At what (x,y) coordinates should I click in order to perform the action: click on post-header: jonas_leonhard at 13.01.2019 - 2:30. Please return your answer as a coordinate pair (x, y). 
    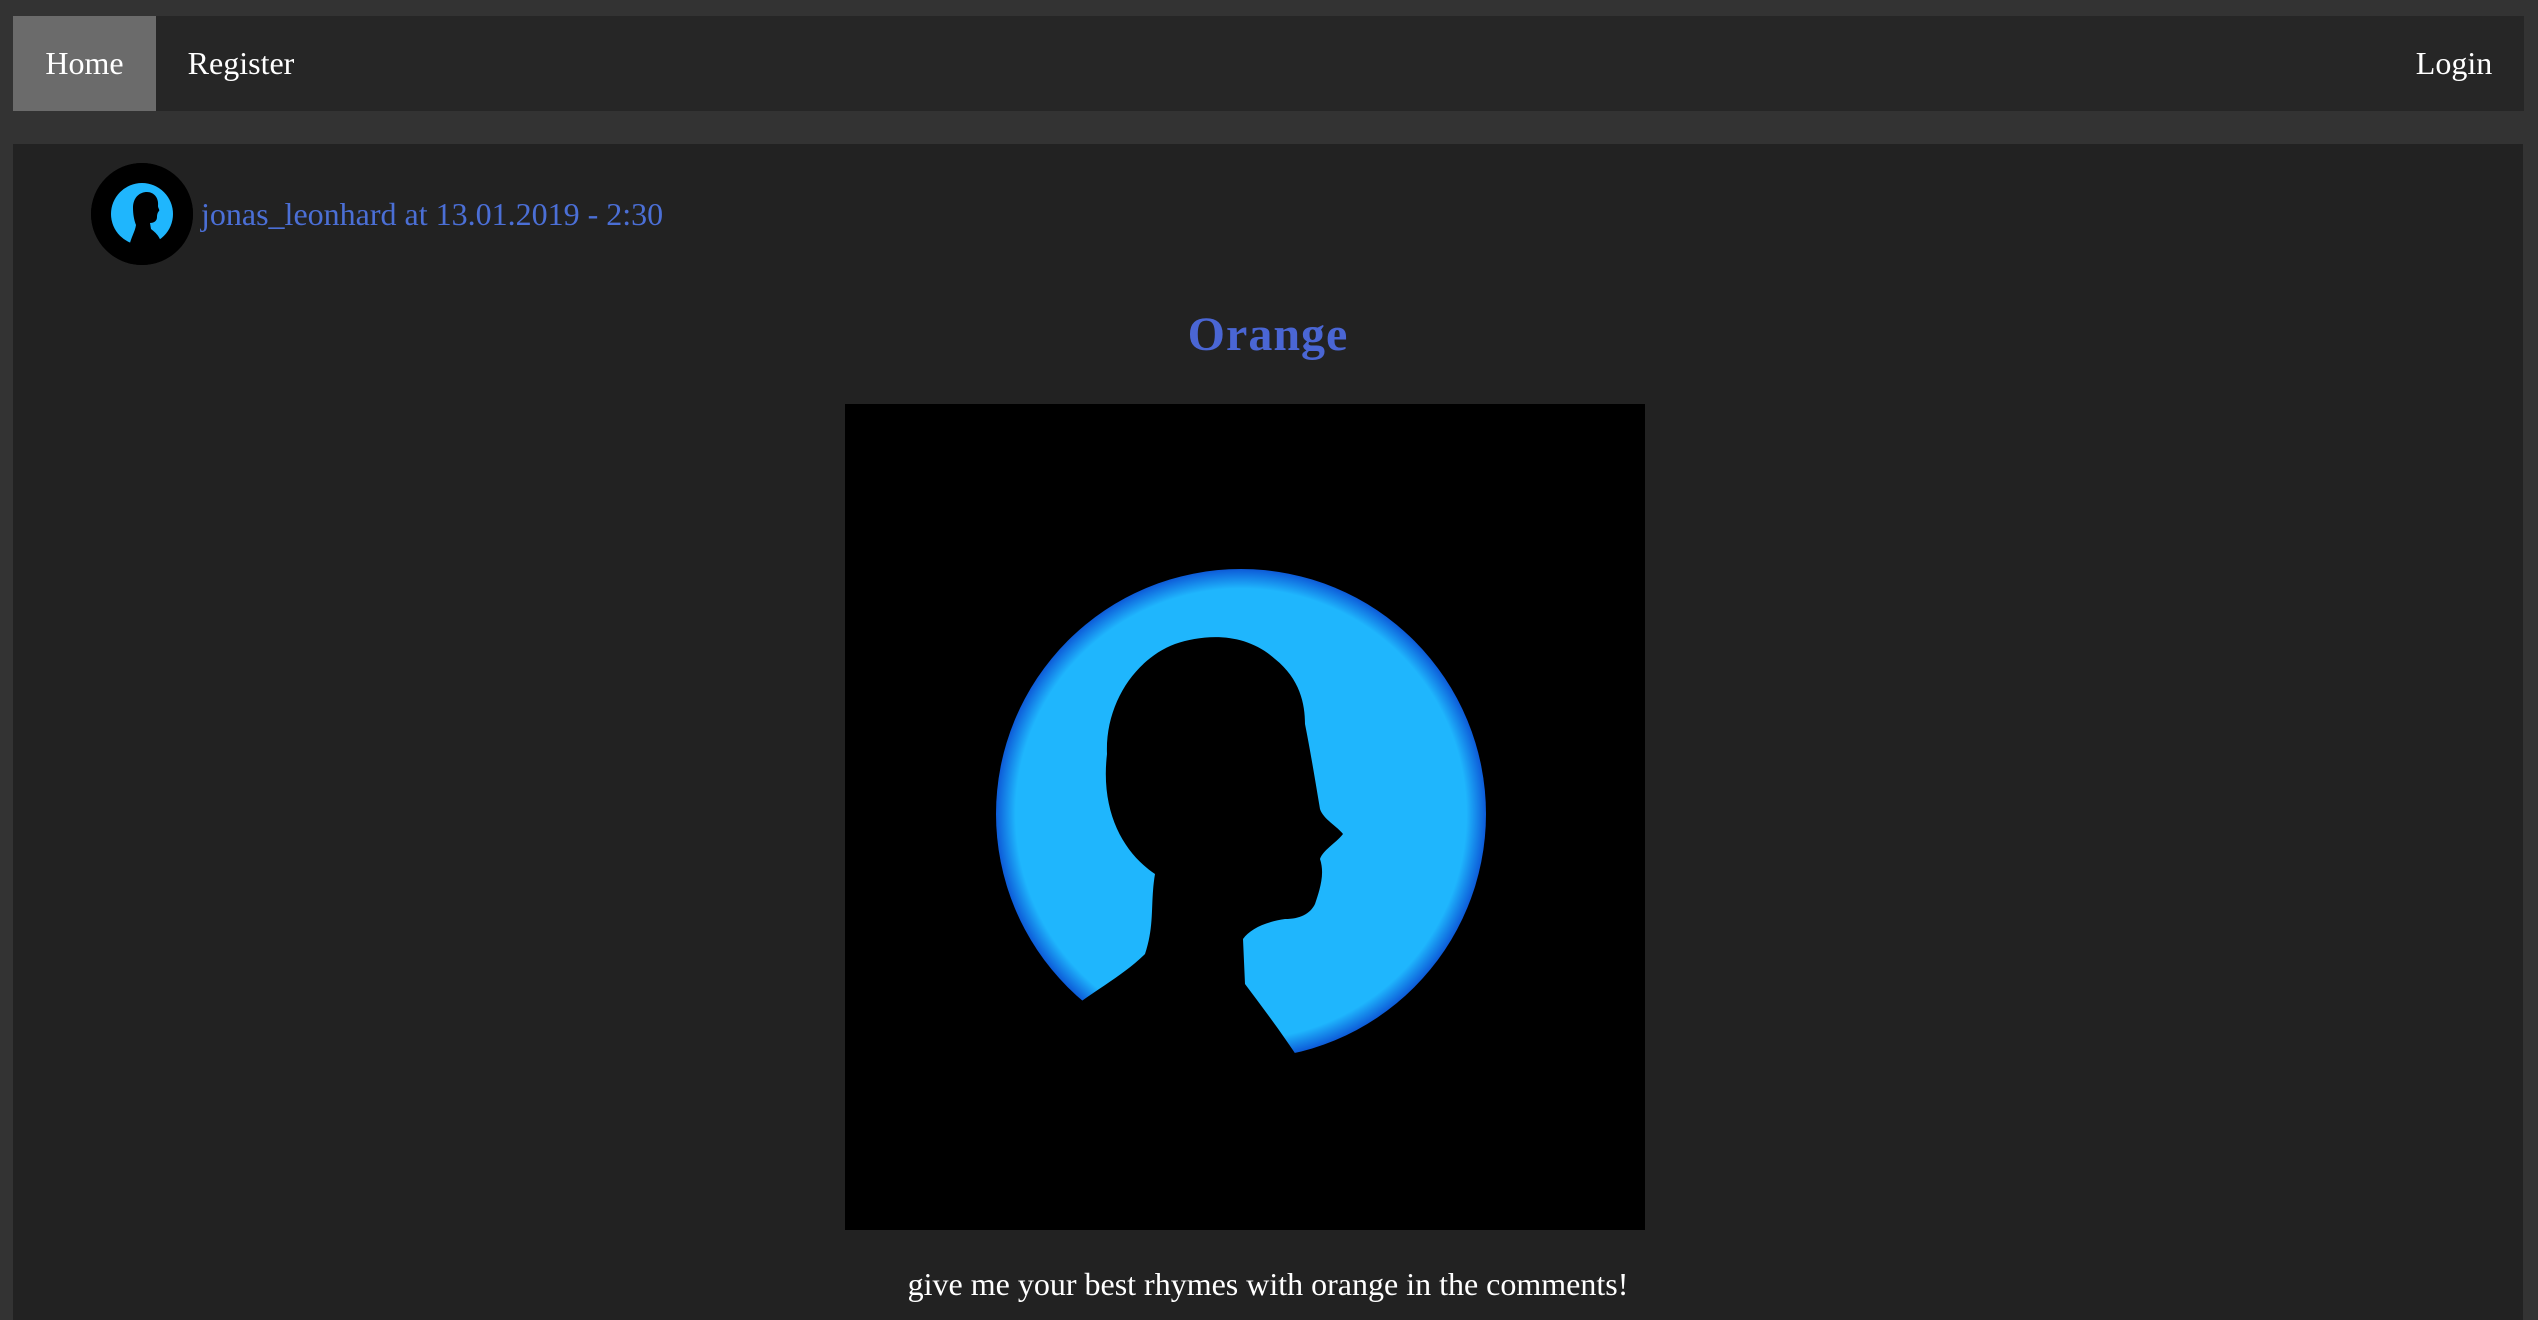
    Looking at the image, I should click on (377, 214).